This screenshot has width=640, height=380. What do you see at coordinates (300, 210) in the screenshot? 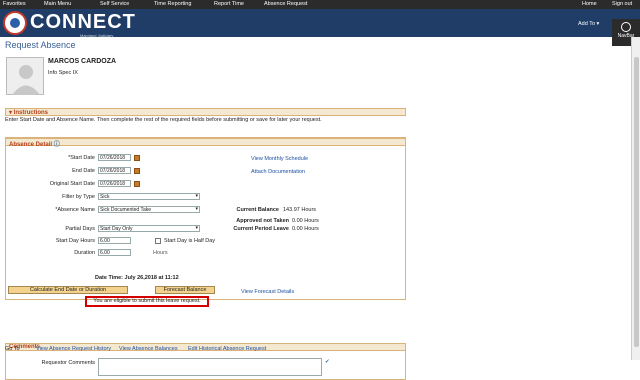
I see `current-balance-value: 143.97 Hours` at bounding box center [300, 210].